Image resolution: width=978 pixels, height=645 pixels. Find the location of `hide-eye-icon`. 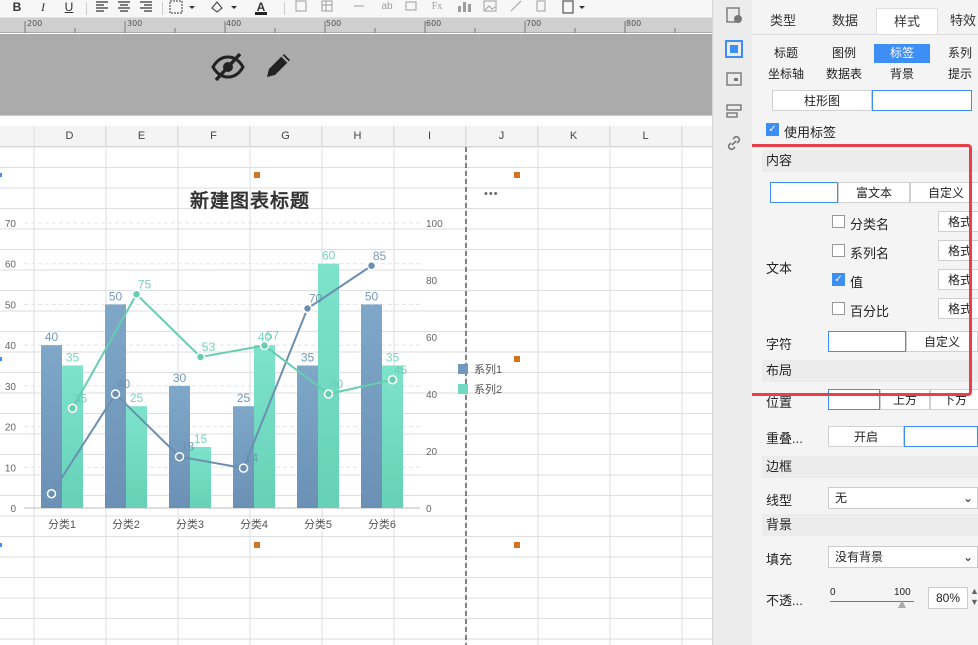

hide-eye-icon is located at coordinates (228, 68).